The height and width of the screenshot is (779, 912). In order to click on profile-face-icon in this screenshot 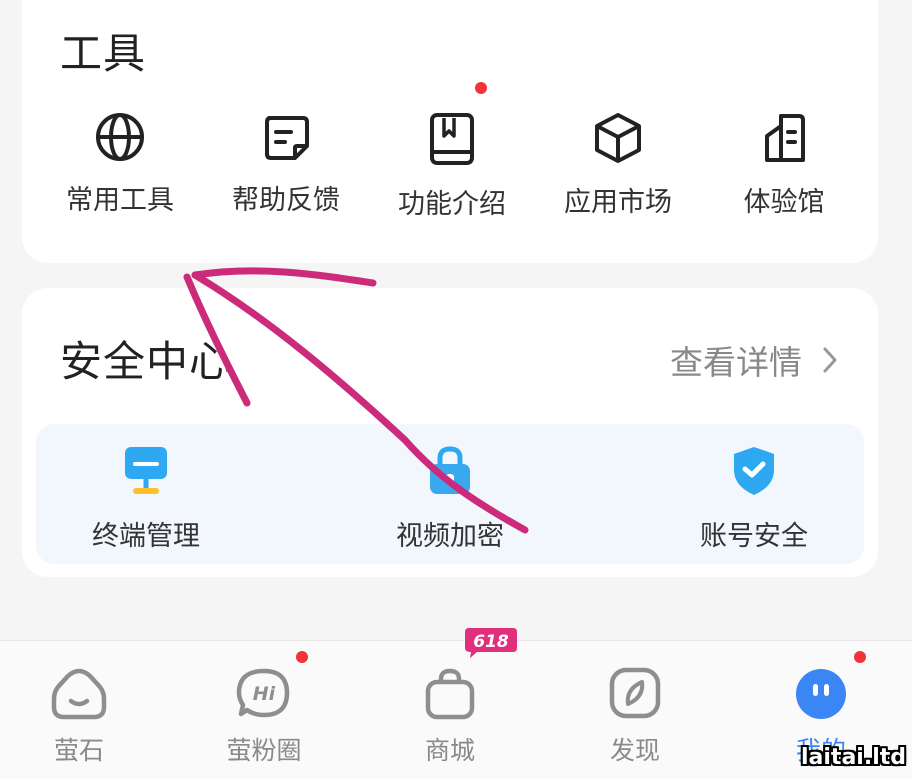, I will do `click(821, 694)`.